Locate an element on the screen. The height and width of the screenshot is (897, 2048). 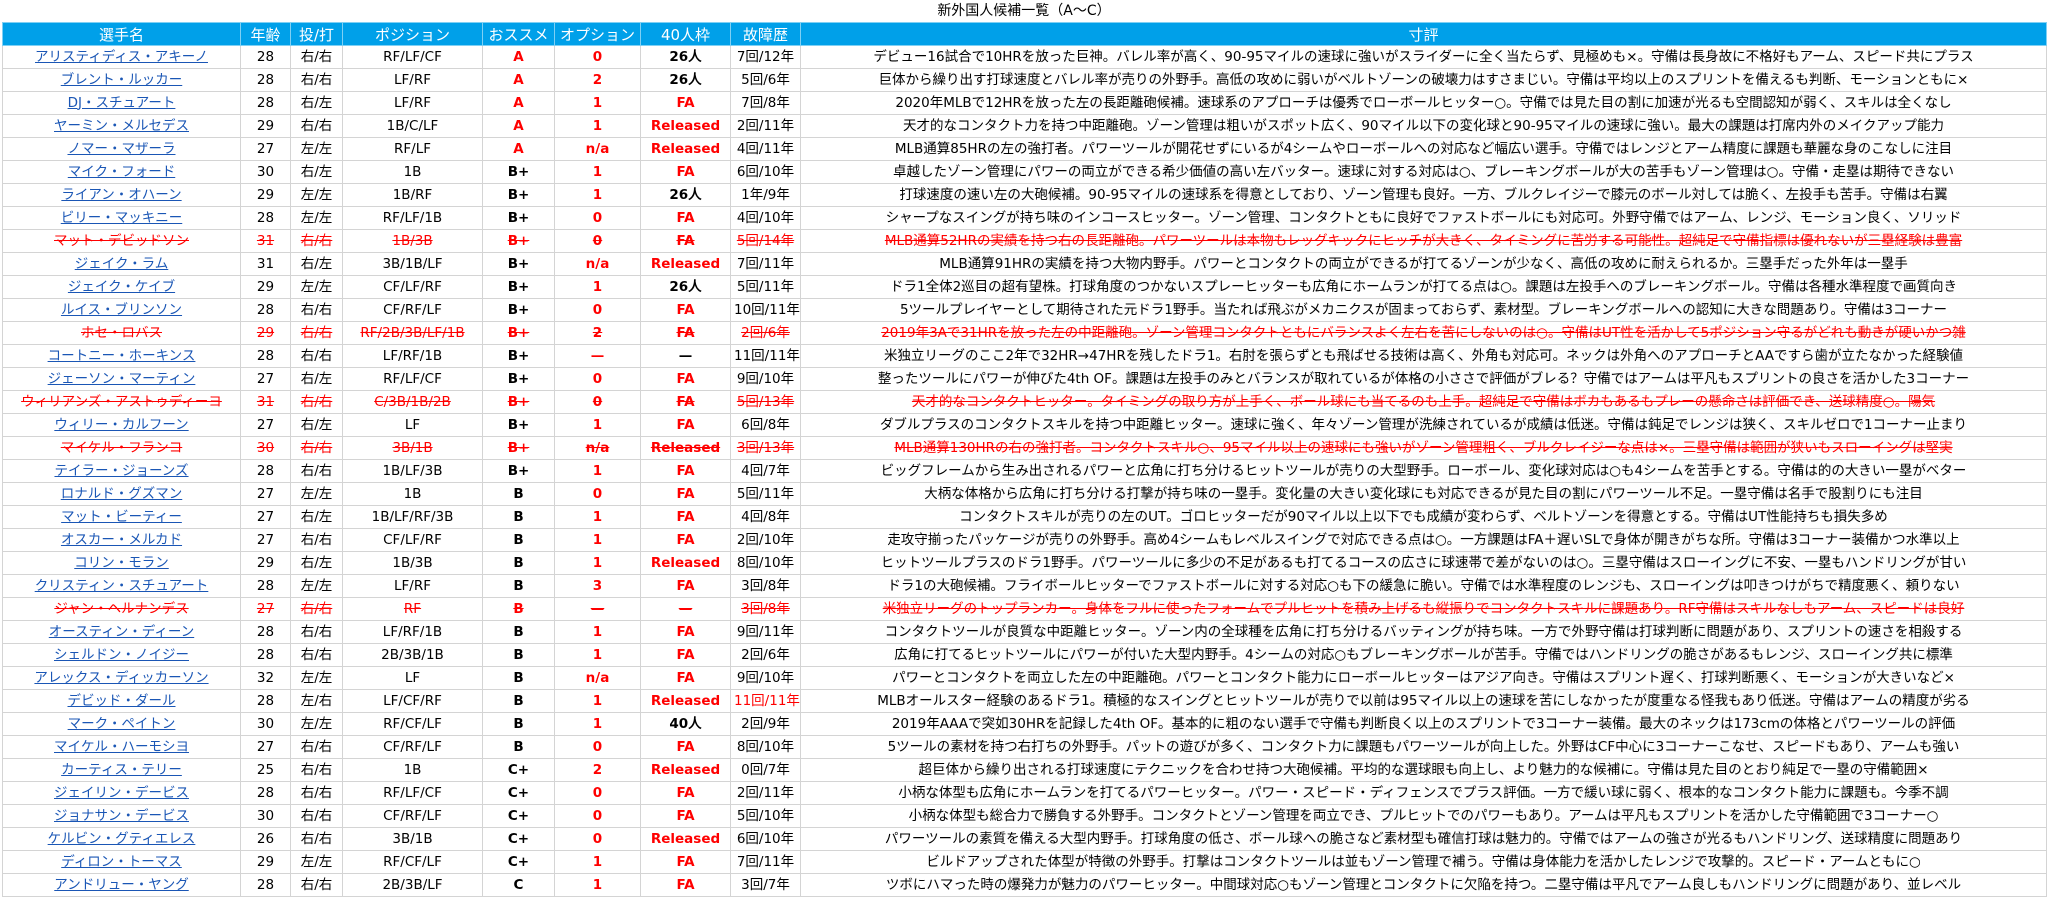
player-name-link: ロナルド・グズマン is located at coordinates (121, 494).